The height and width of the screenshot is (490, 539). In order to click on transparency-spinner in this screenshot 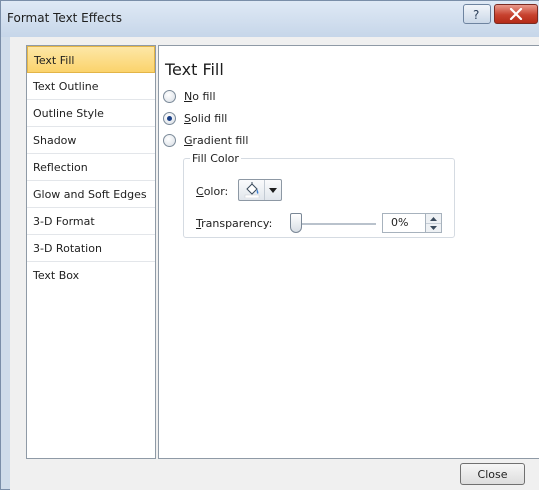, I will do `click(434, 223)`.